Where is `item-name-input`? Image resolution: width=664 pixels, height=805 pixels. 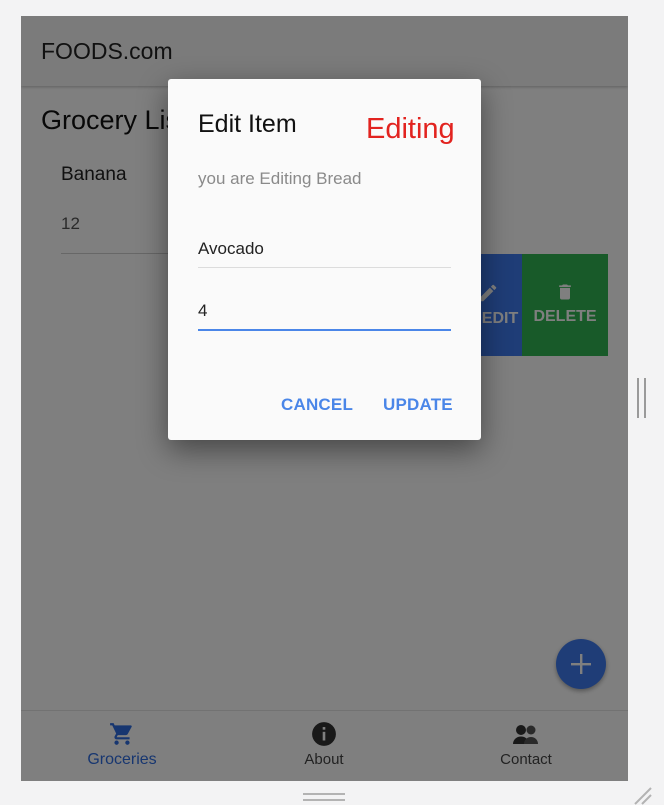
item-name-input is located at coordinates (324, 249).